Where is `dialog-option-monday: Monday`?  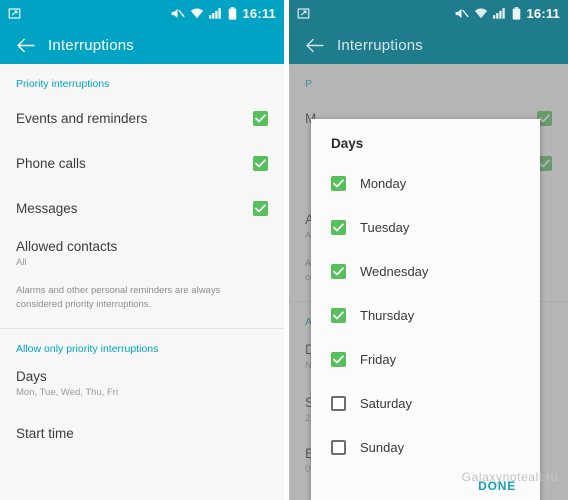
dialog-option-monday: Monday is located at coordinates (425, 183).